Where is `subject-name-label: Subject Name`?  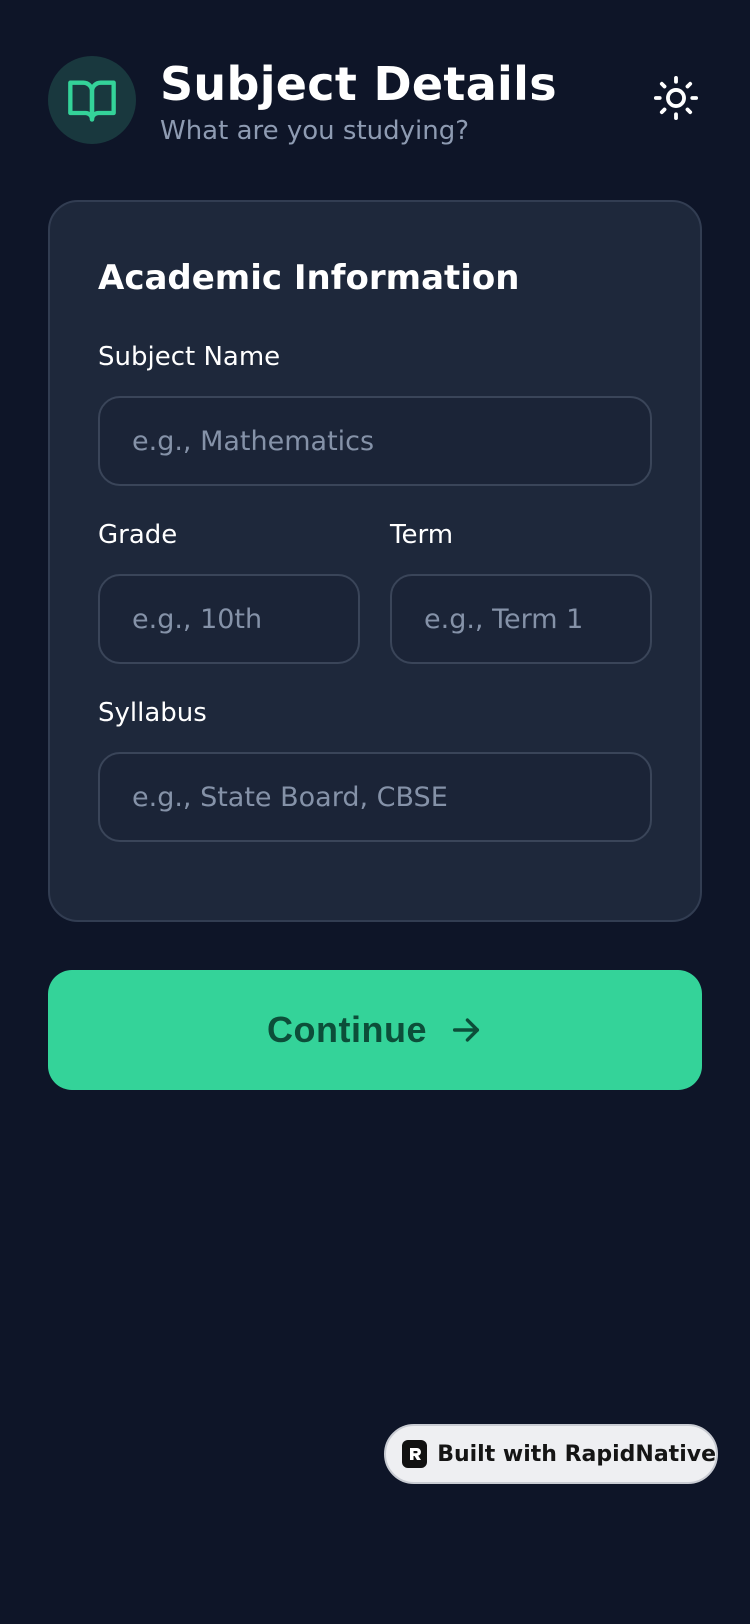
subject-name-label: Subject Name is located at coordinates (189, 357).